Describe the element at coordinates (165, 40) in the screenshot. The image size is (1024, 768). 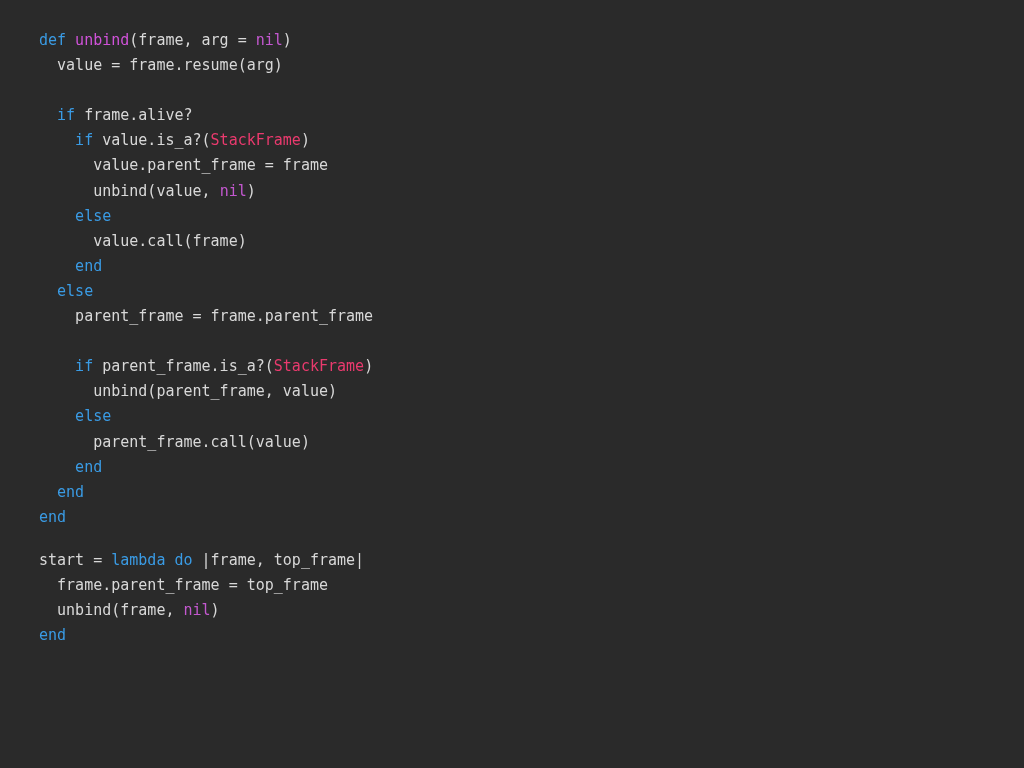
I see `code-line: def unbind(frame, arg = nil)` at that location.